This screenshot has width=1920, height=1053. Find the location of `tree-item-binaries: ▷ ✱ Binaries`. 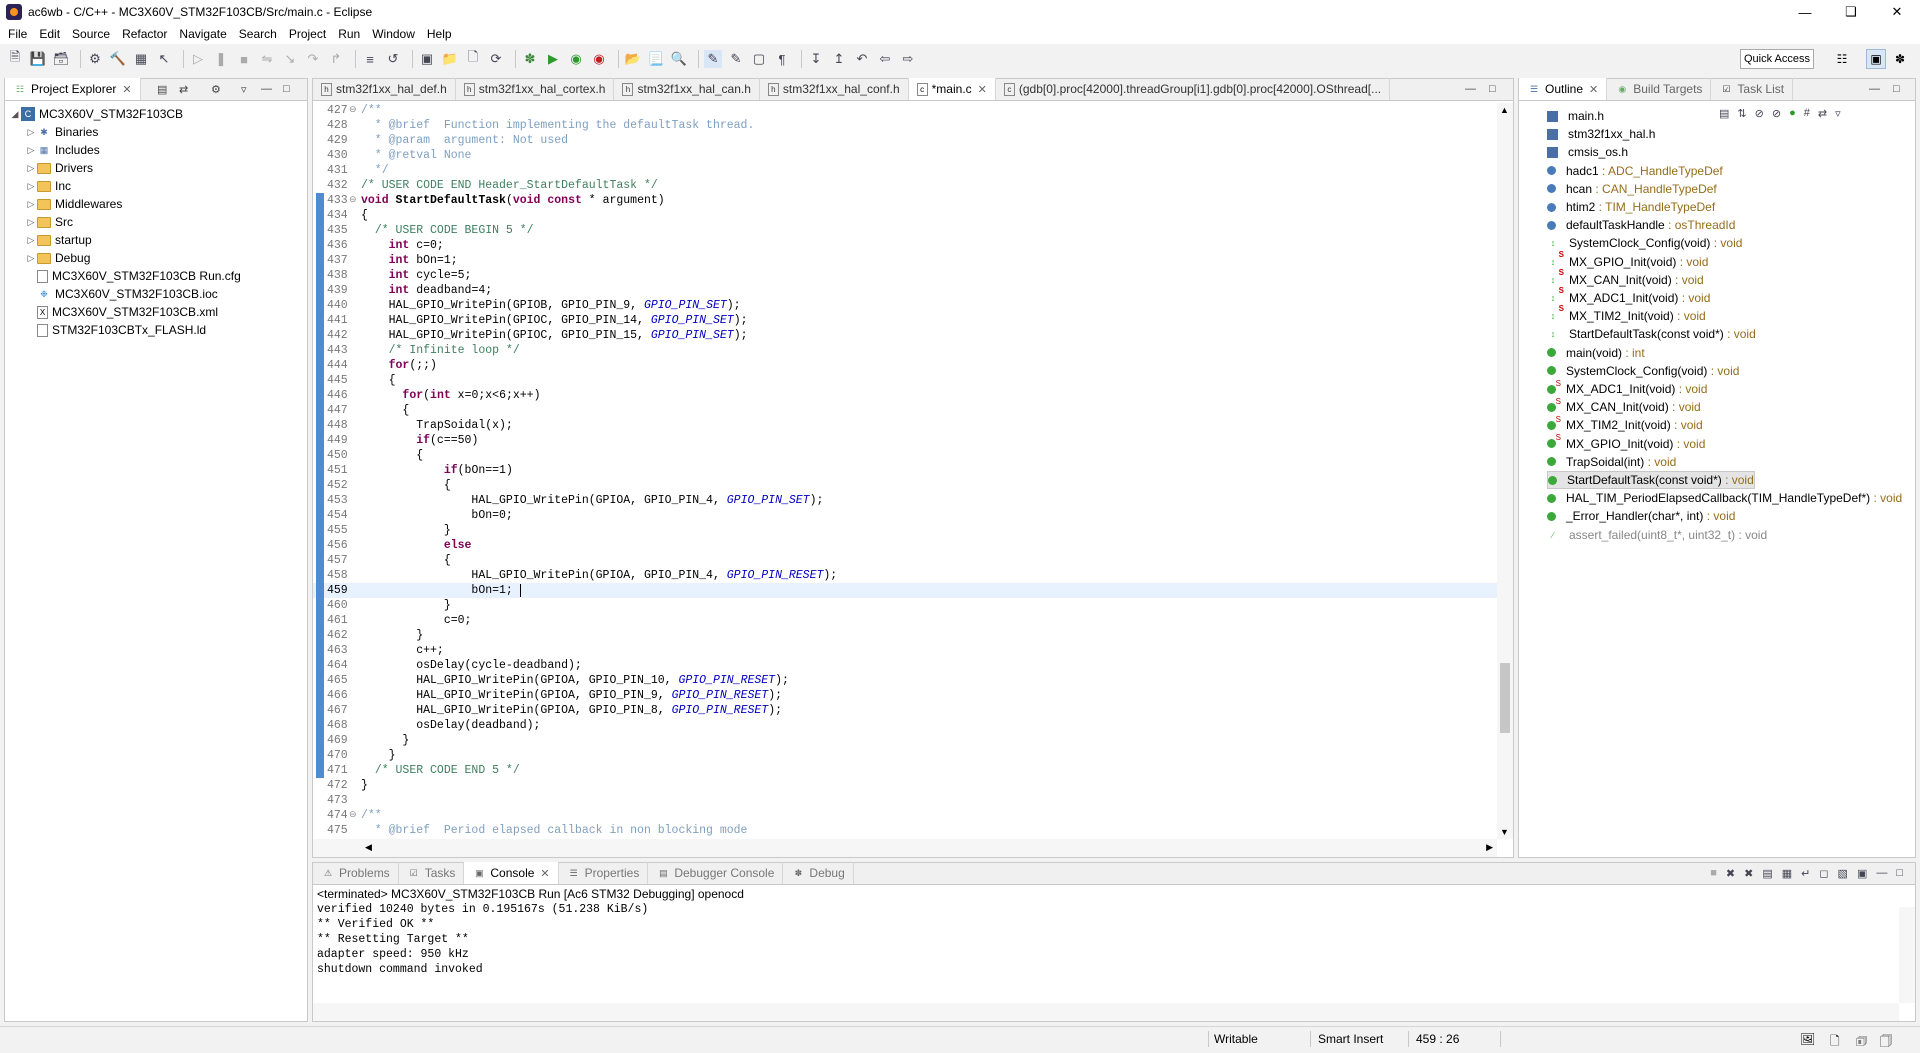

tree-item-binaries: ▷ ✱ Binaries is located at coordinates (158, 132).